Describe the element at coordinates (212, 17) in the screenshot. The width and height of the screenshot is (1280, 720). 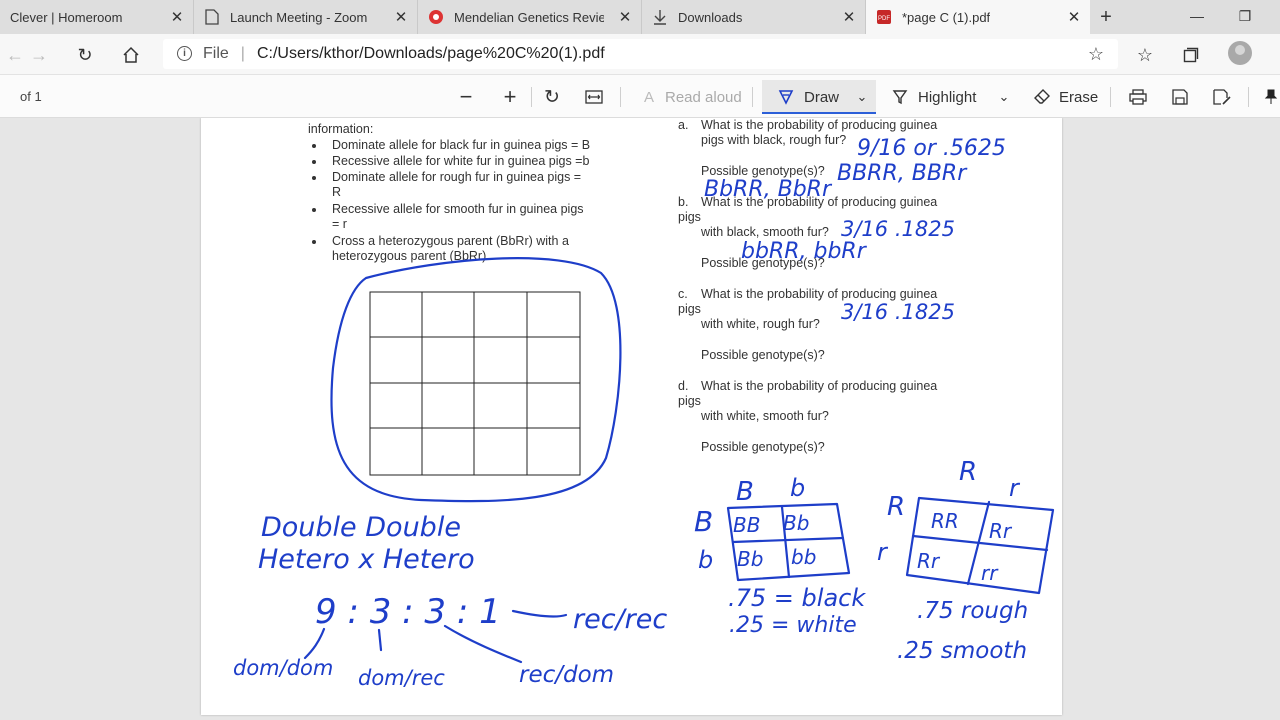
I see `page-icon` at that location.